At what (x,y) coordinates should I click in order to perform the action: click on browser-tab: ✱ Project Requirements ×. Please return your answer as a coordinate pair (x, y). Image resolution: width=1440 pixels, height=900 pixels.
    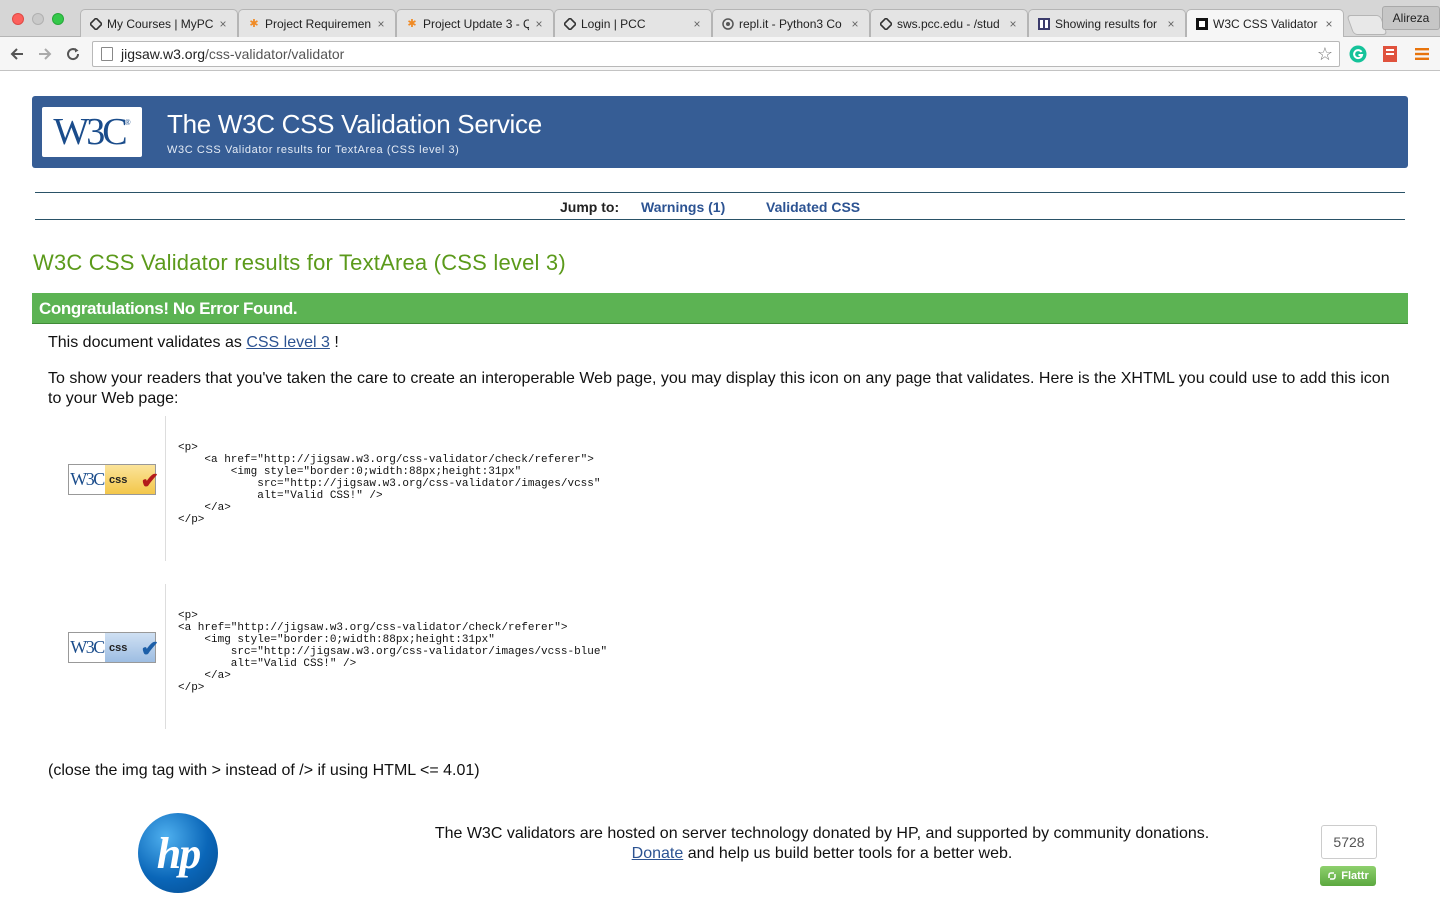
    Looking at the image, I should click on (317, 23).